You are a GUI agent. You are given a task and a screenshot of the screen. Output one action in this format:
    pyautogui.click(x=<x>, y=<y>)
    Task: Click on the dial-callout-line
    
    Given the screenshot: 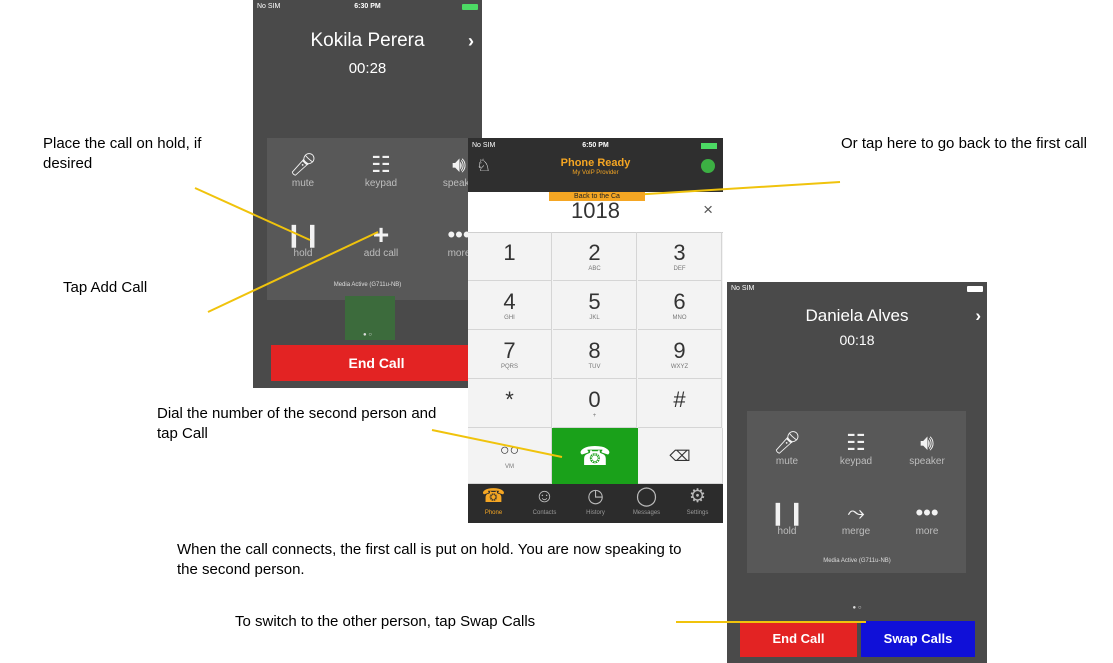 What is the action you would take?
    pyautogui.click(x=497, y=443)
    